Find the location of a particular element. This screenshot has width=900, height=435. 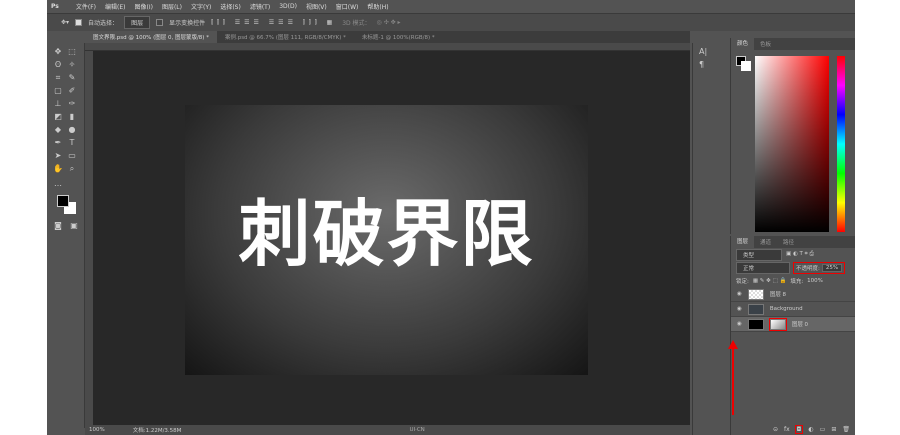

vertical-ruler is located at coordinates (89, 238).